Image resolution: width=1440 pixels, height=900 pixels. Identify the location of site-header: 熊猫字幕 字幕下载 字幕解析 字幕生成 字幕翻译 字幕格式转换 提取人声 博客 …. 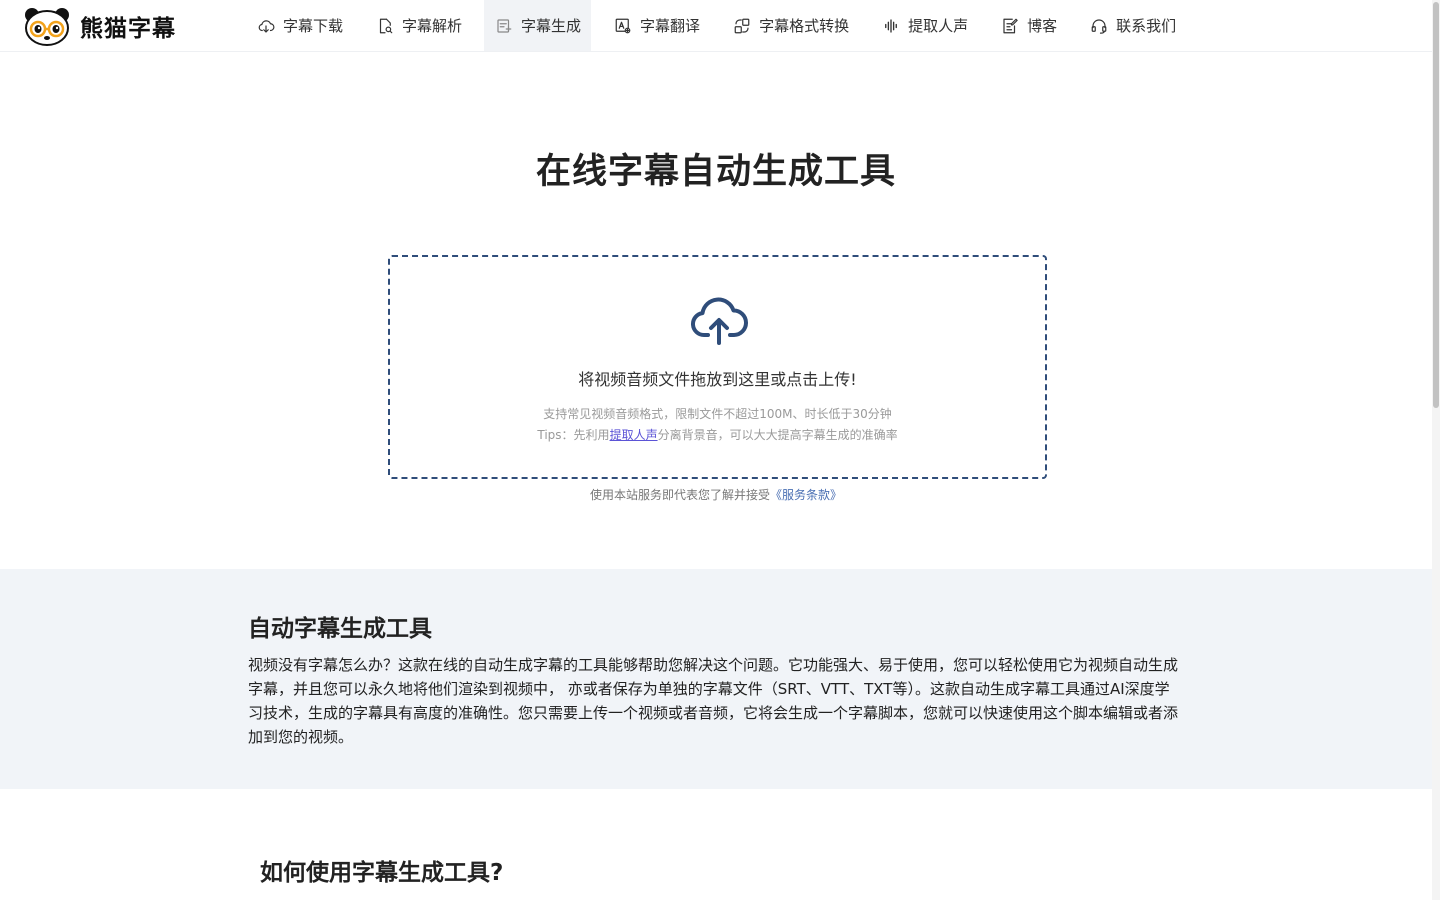
(716, 26).